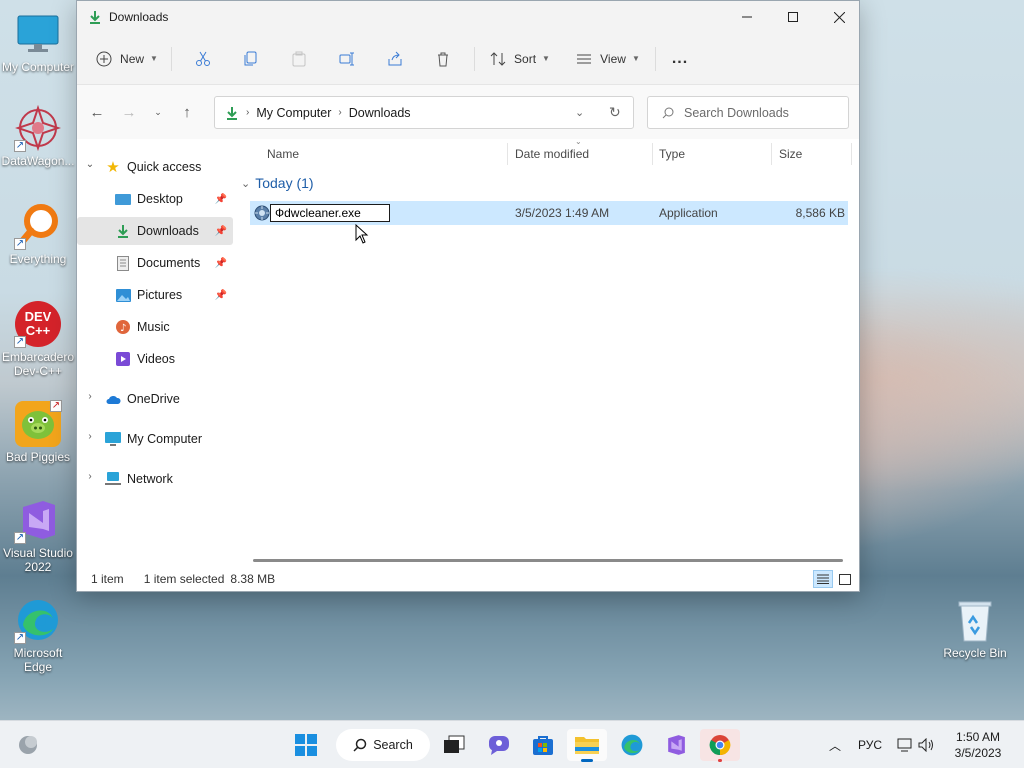 The height and width of the screenshot is (768, 1024). Describe the element at coordinates (793, 17) in the screenshot. I see `maximize-button` at that location.